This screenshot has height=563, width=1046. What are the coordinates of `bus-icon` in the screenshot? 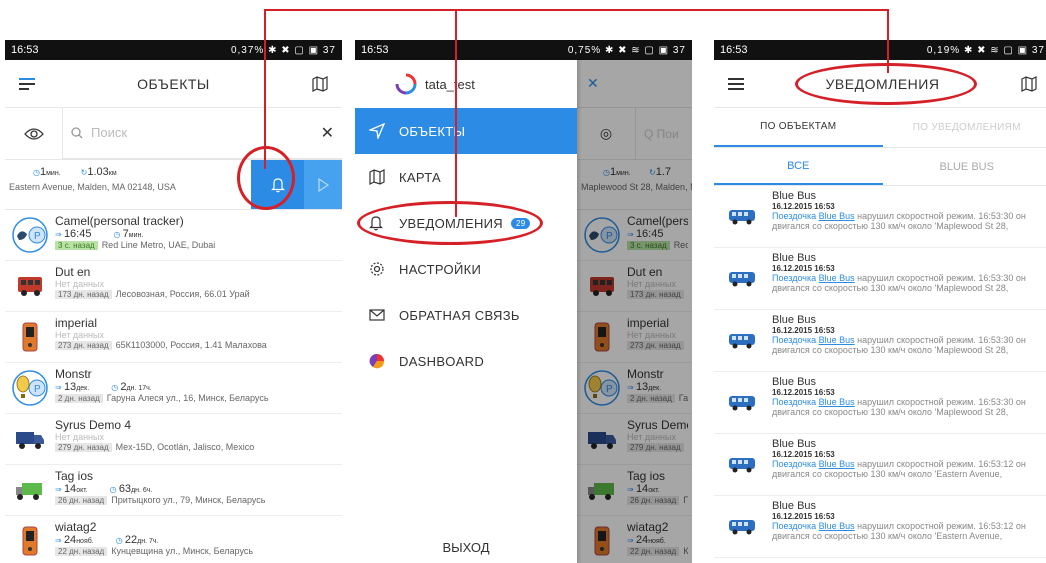 It's located at (30, 286).